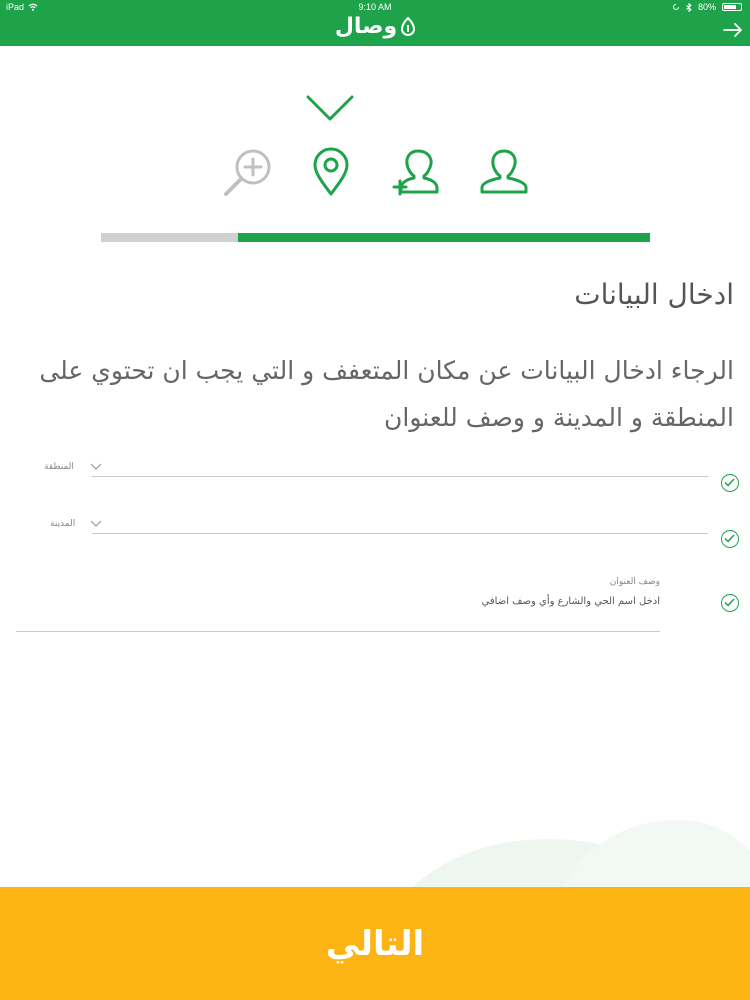 The width and height of the screenshot is (750, 1000). I want to click on app-logo: وصال, so click(375, 26).